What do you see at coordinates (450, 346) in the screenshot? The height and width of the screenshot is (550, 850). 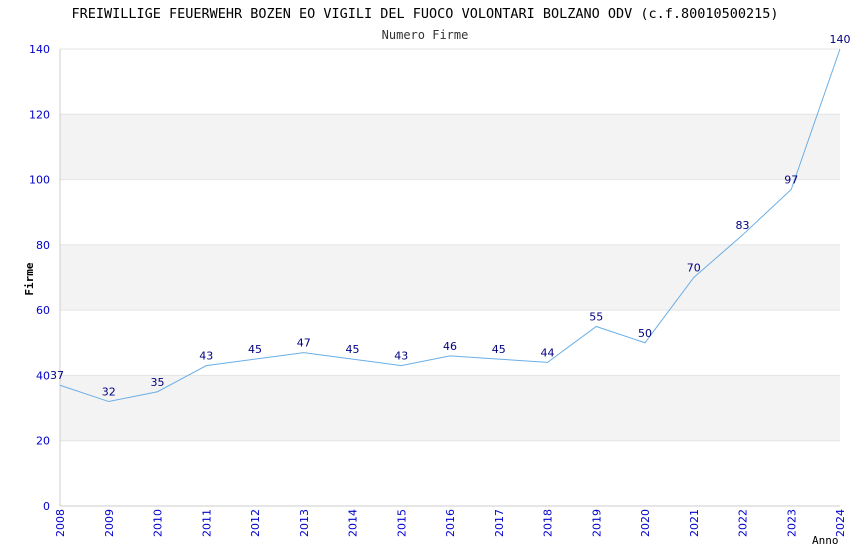 I see `data-label: 46` at bounding box center [450, 346].